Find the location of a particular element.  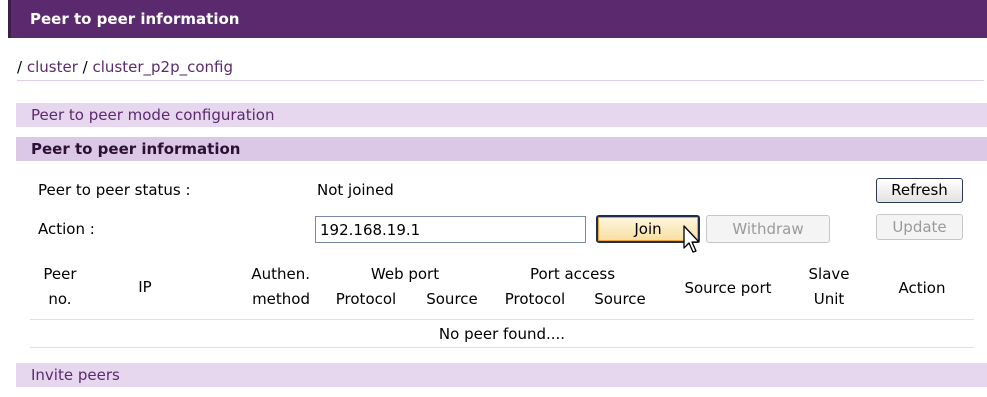

col-action: Action is located at coordinates (922, 288).